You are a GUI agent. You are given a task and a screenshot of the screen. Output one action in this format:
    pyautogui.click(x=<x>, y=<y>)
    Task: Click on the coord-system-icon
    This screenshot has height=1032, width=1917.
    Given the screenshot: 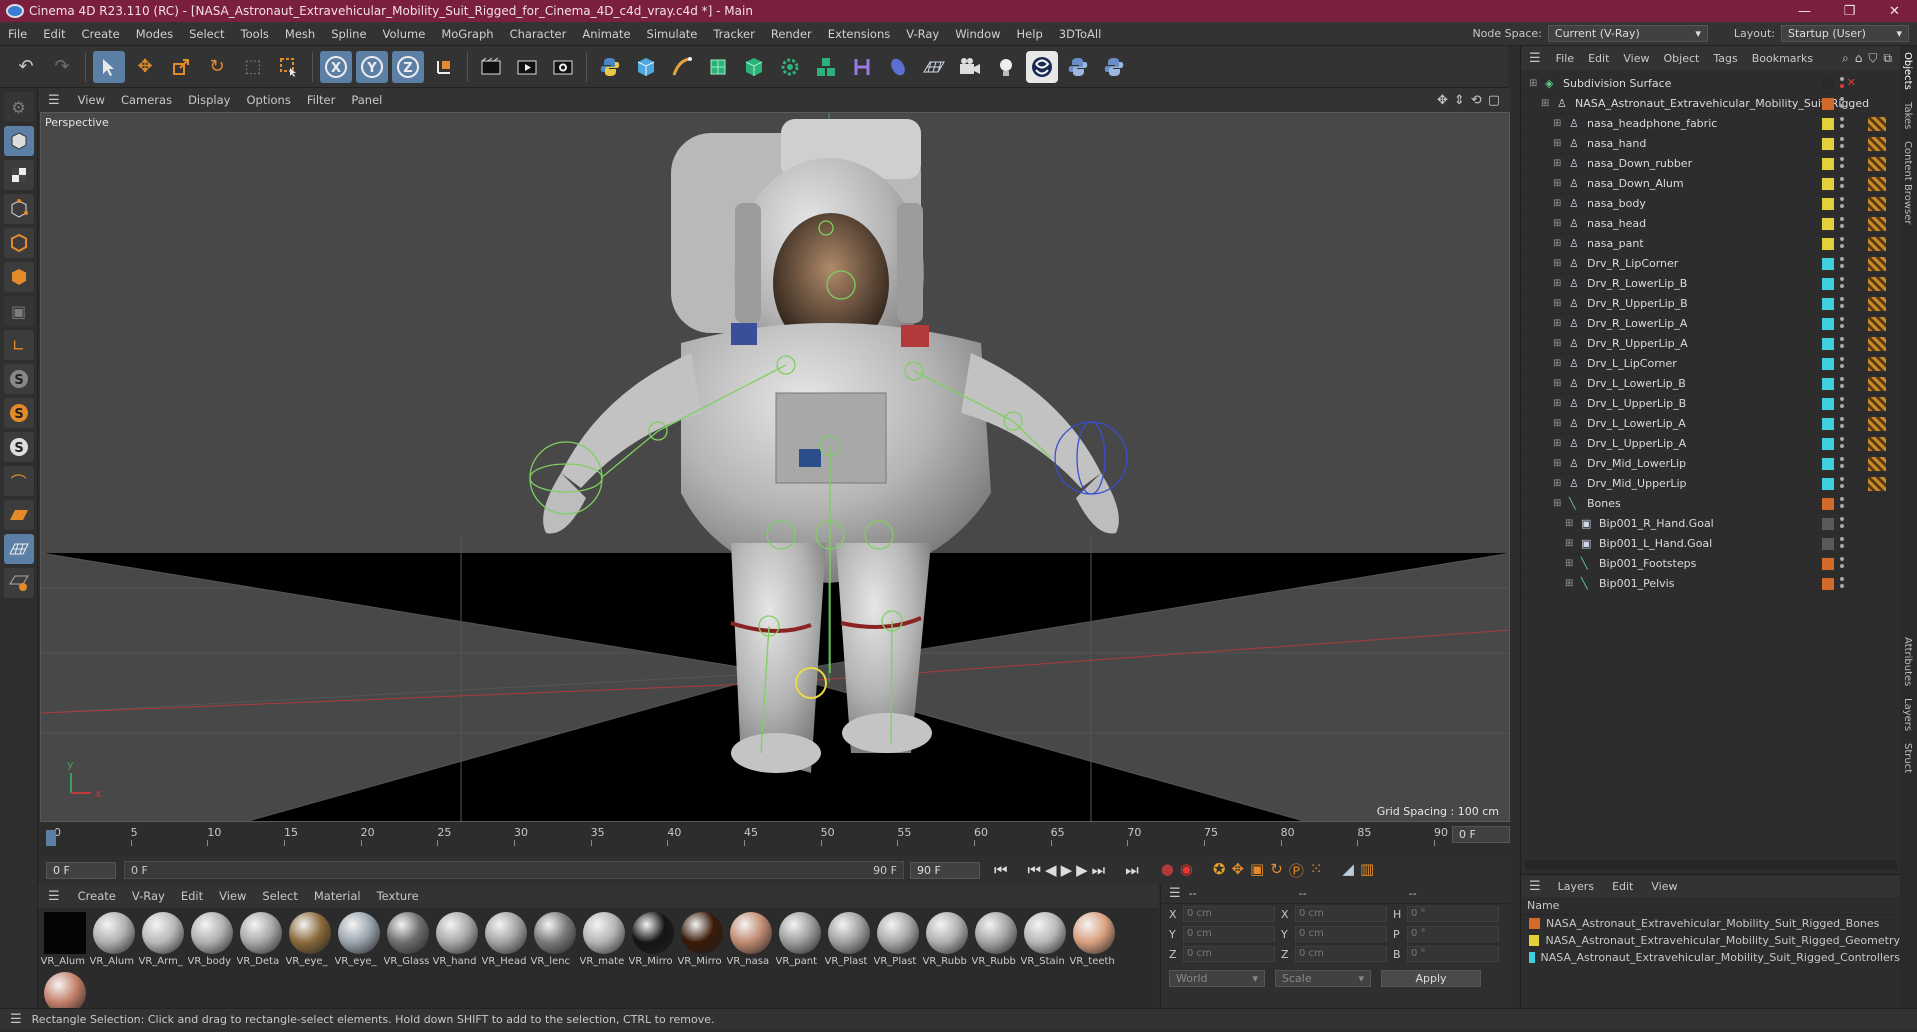 What is the action you would take?
    pyautogui.click(x=444, y=67)
    